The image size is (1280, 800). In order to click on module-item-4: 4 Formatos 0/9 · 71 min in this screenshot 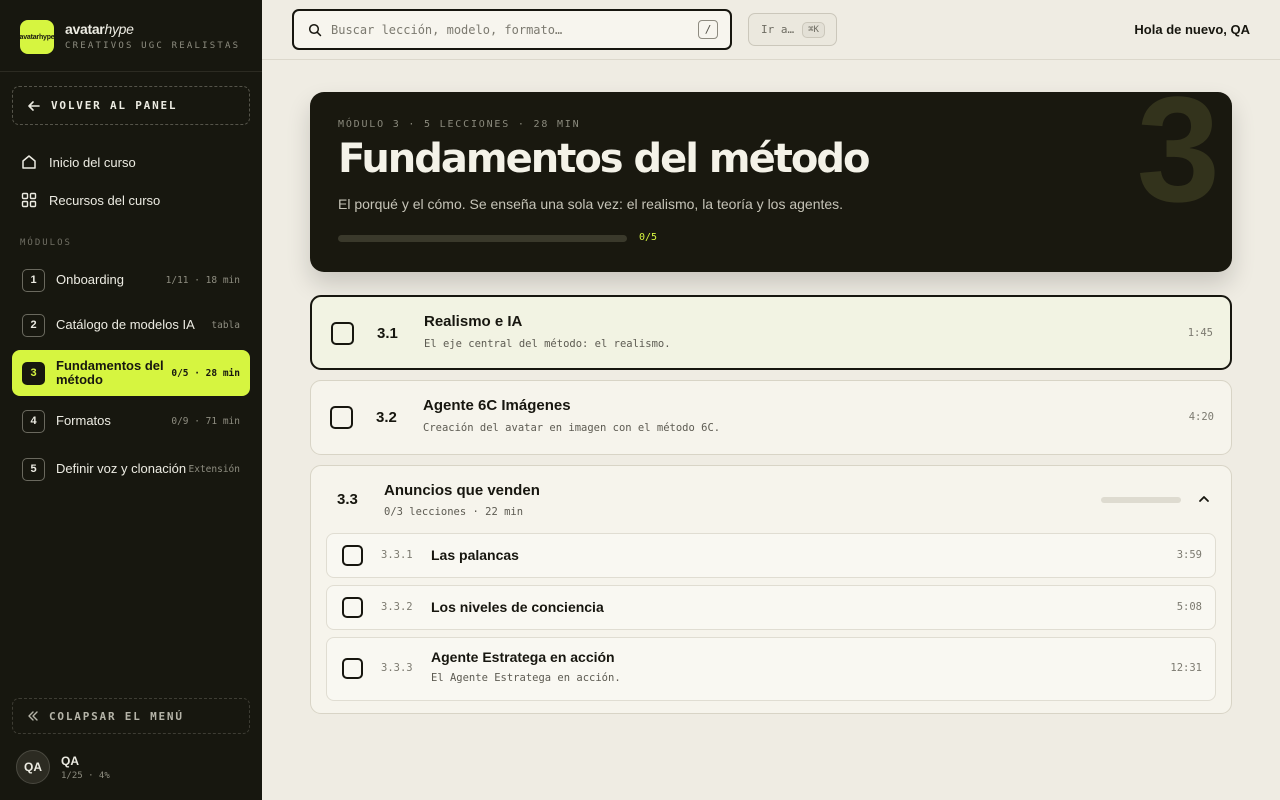, I will do `click(131, 421)`.